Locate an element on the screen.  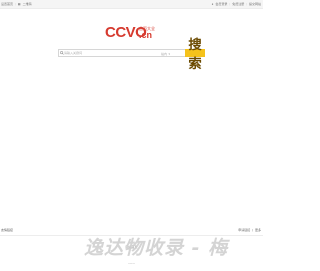
user-icon: ● is located at coordinates (212, 4).